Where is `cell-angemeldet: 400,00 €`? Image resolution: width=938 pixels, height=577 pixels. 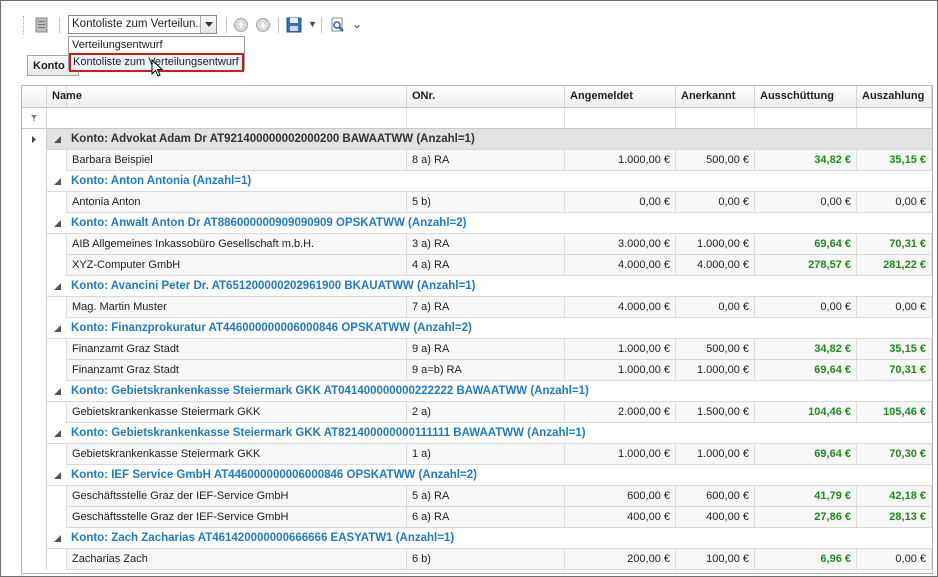
cell-angemeldet: 400,00 € is located at coordinates (620, 517).